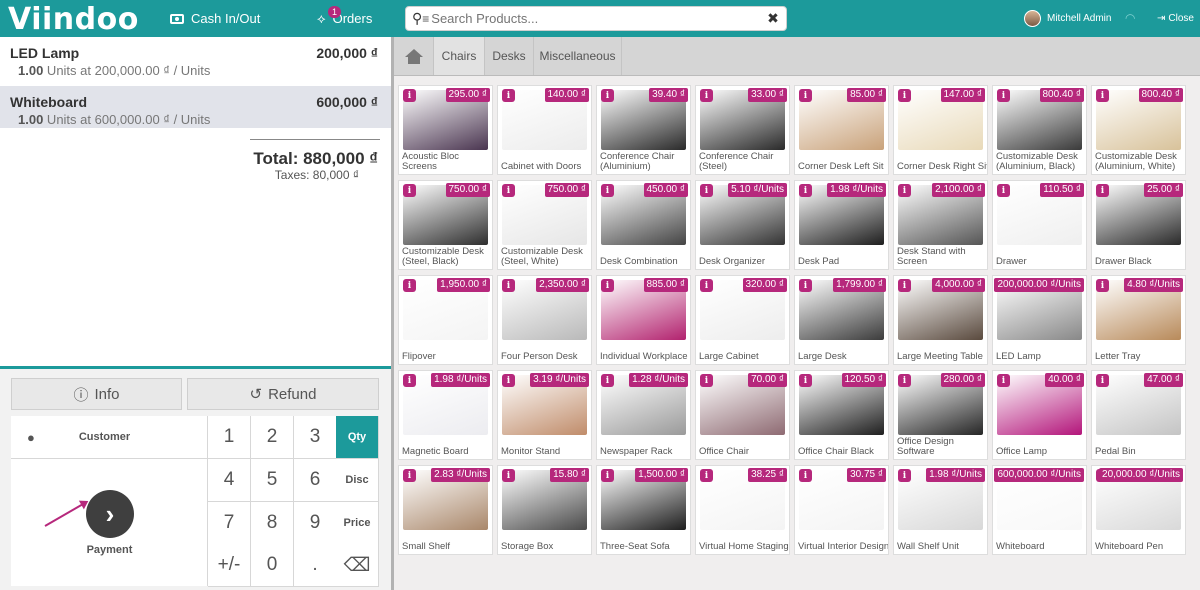  I want to click on category-miscellaneous: Miscellaneous, so click(578, 56).